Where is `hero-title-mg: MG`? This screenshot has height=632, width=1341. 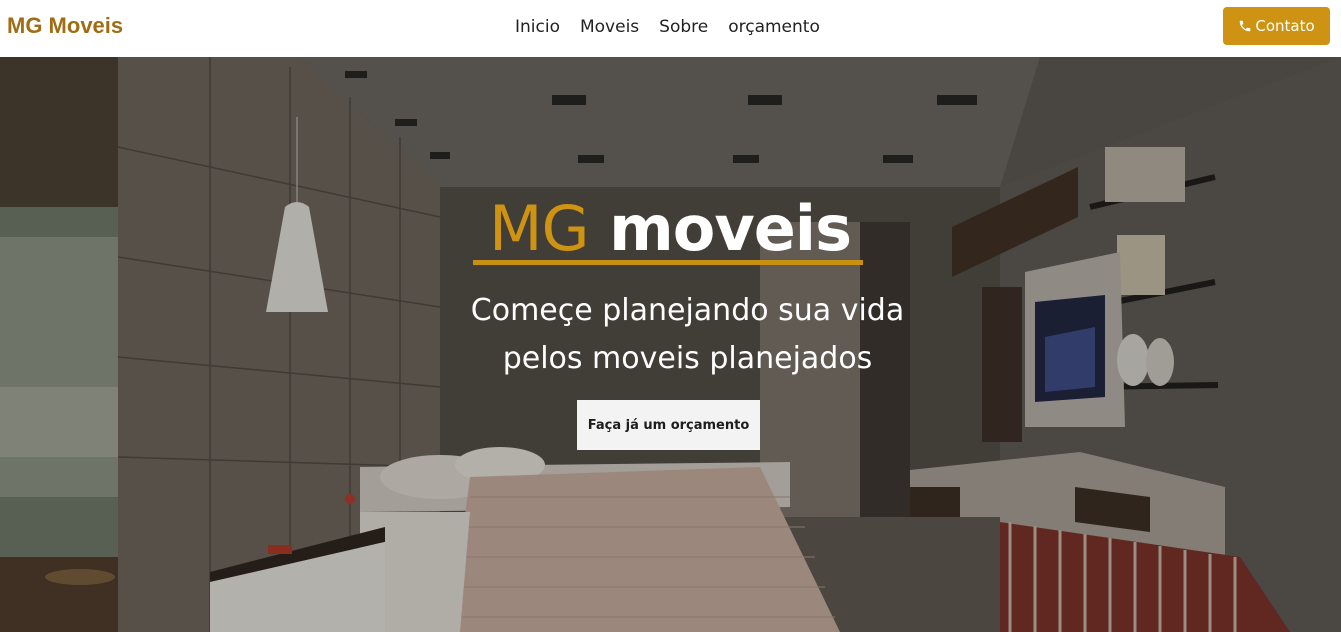 hero-title-mg: MG is located at coordinates (539, 228).